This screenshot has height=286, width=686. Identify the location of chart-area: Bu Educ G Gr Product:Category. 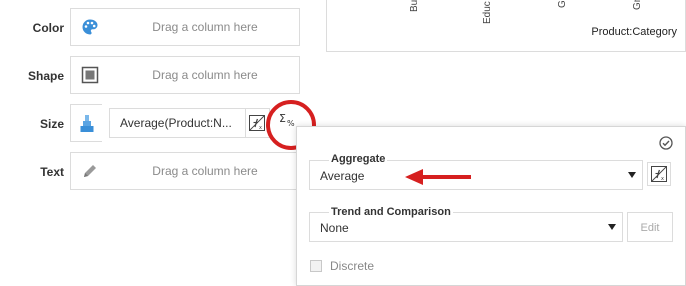
(506, 26).